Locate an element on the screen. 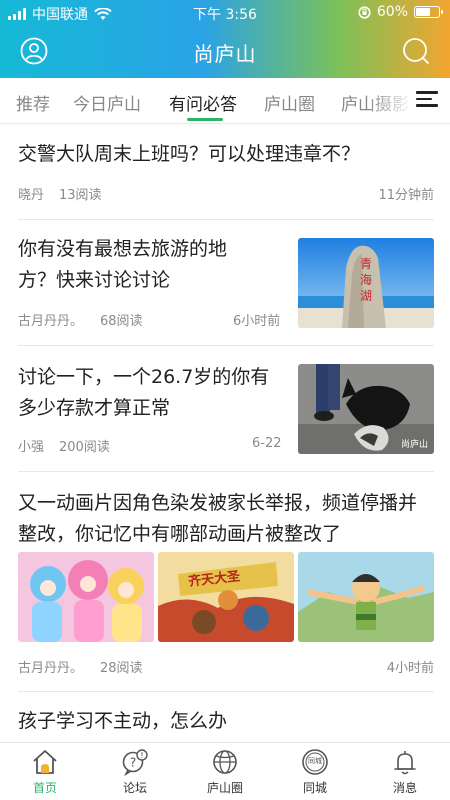  item-reads: 28阅读 is located at coordinates (121, 668).